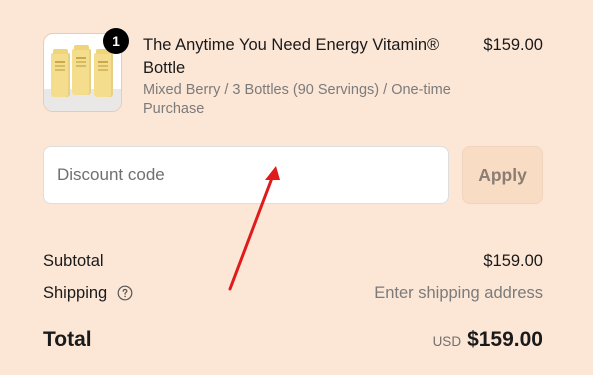 The height and width of the screenshot is (375, 593). I want to click on discount-code-input, so click(246, 175).